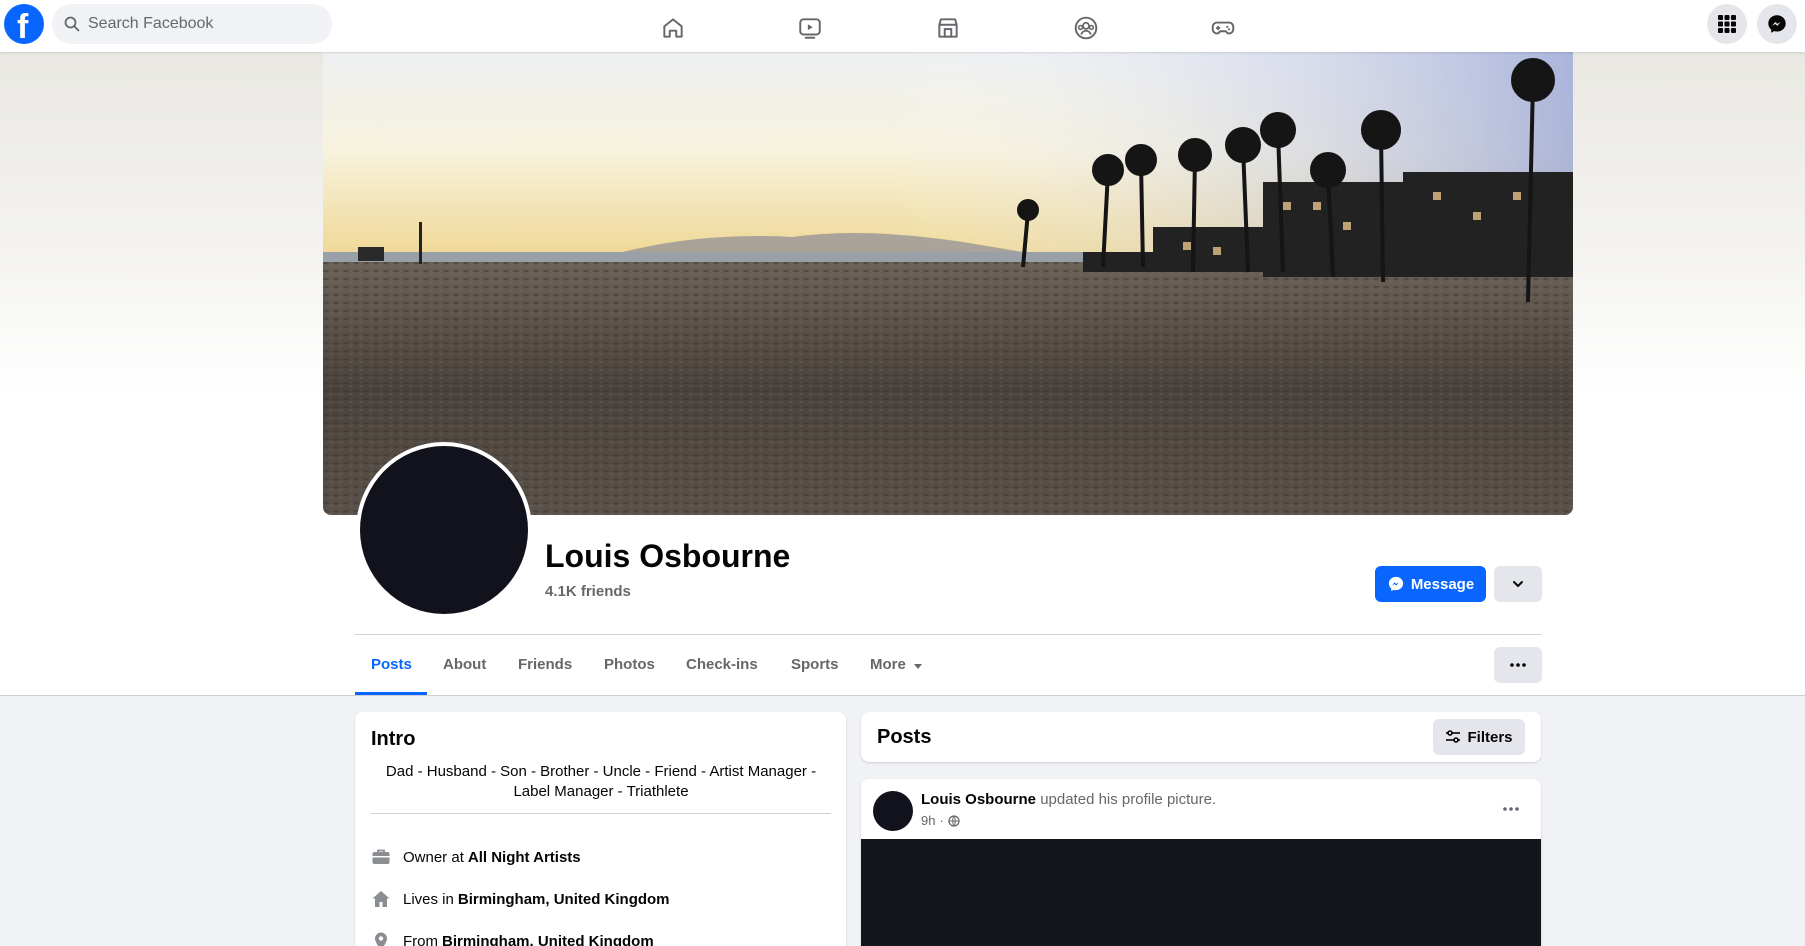 This screenshot has width=1805, height=946. I want to click on message-button: Message, so click(1430, 584).